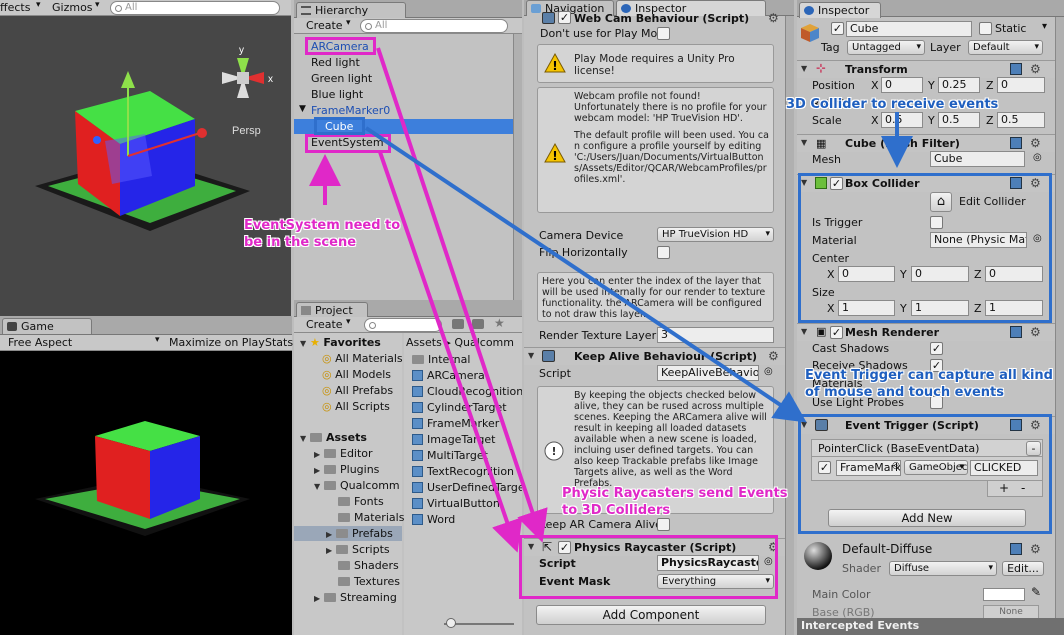 Image resolution: width=1064 pixels, height=635 pixels. What do you see at coordinates (358, 550) in the screenshot?
I see `tree-scripts: ▶ Scripts` at bounding box center [358, 550].